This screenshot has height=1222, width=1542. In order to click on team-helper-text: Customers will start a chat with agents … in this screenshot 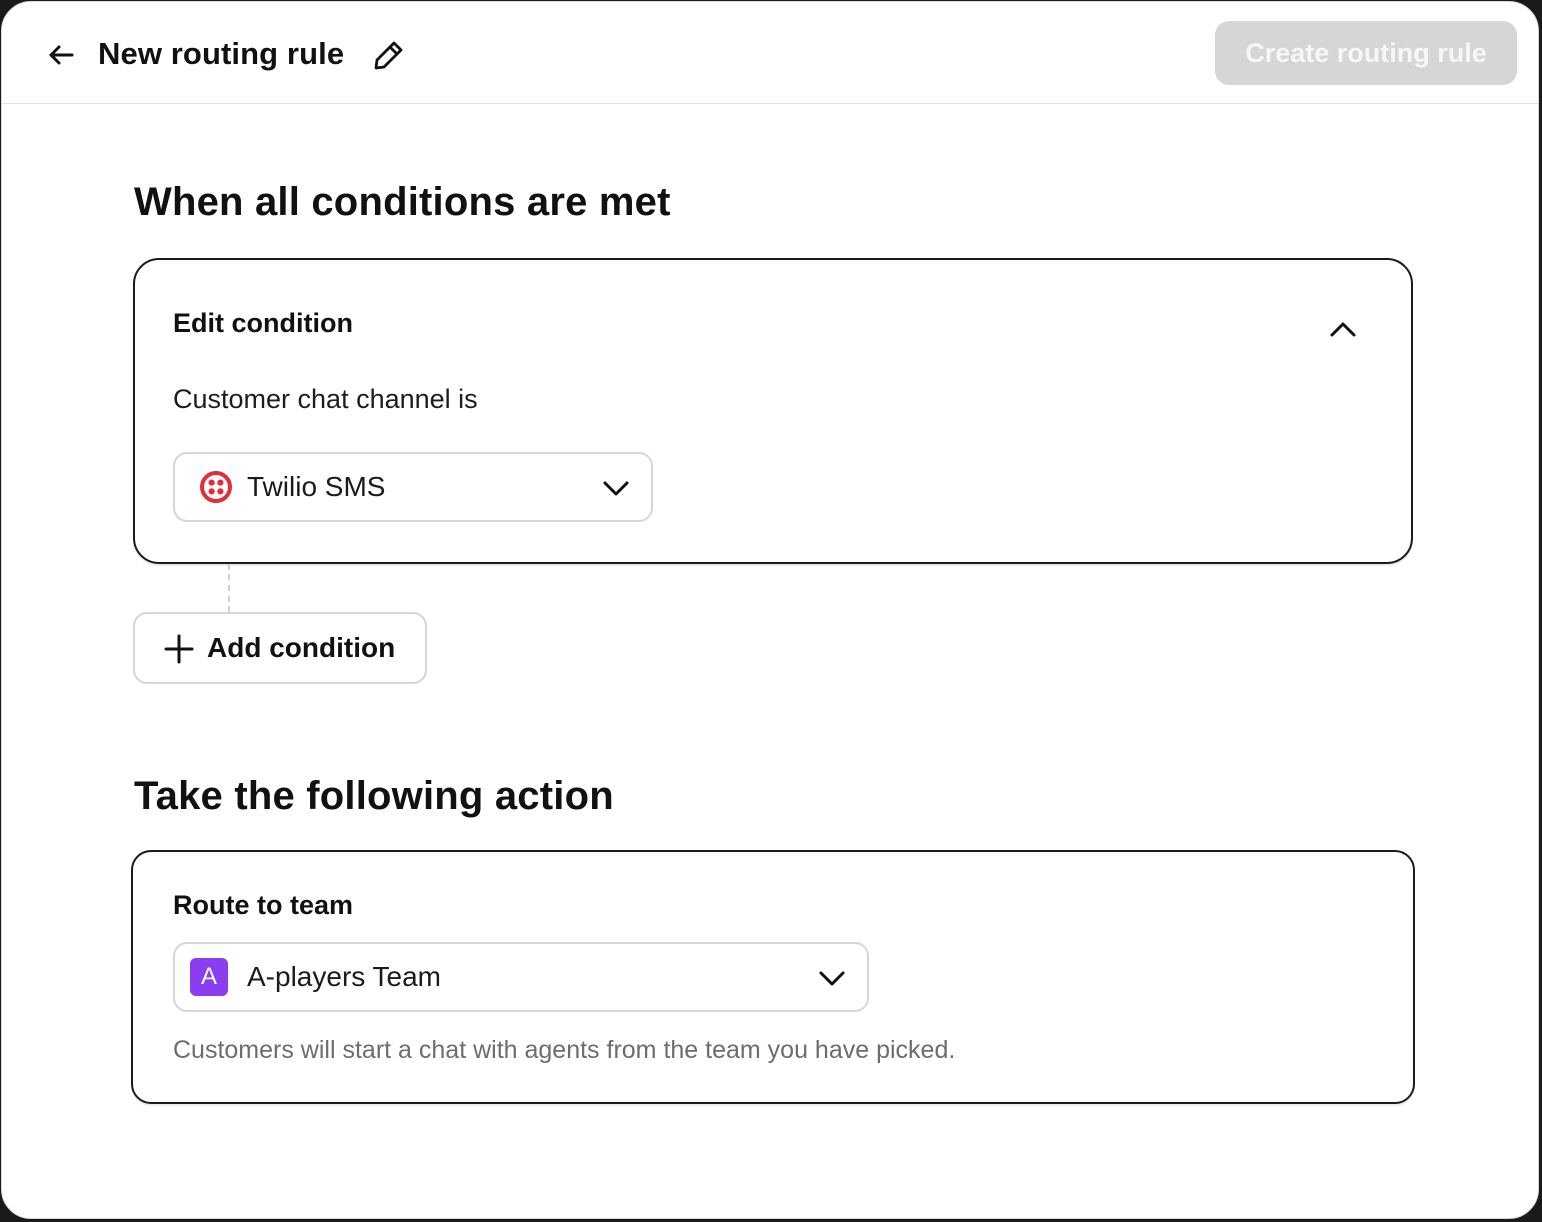, I will do `click(564, 1050)`.